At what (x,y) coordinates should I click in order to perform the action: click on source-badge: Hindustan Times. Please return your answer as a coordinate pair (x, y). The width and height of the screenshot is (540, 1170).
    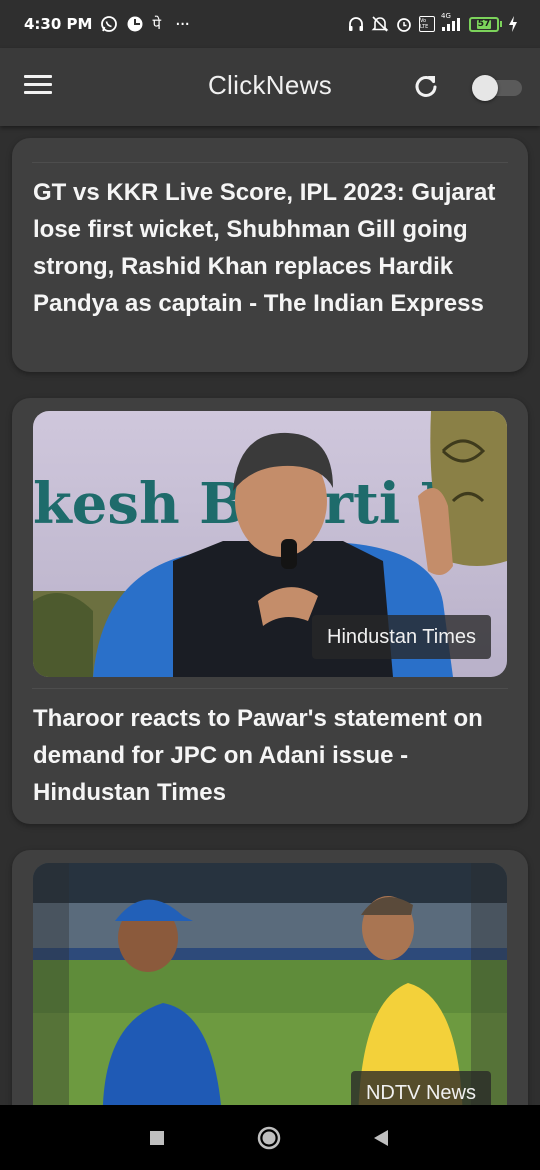
    Looking at the image, I should click on (401, 637).